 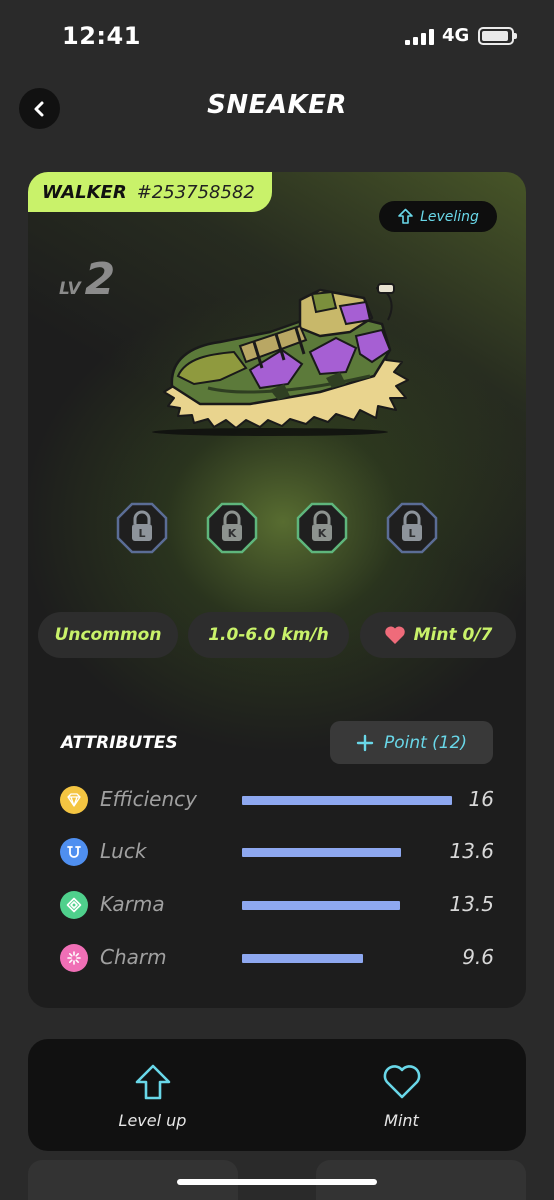 I want to click on attribute-value: 16, so click(x=481, y=799).